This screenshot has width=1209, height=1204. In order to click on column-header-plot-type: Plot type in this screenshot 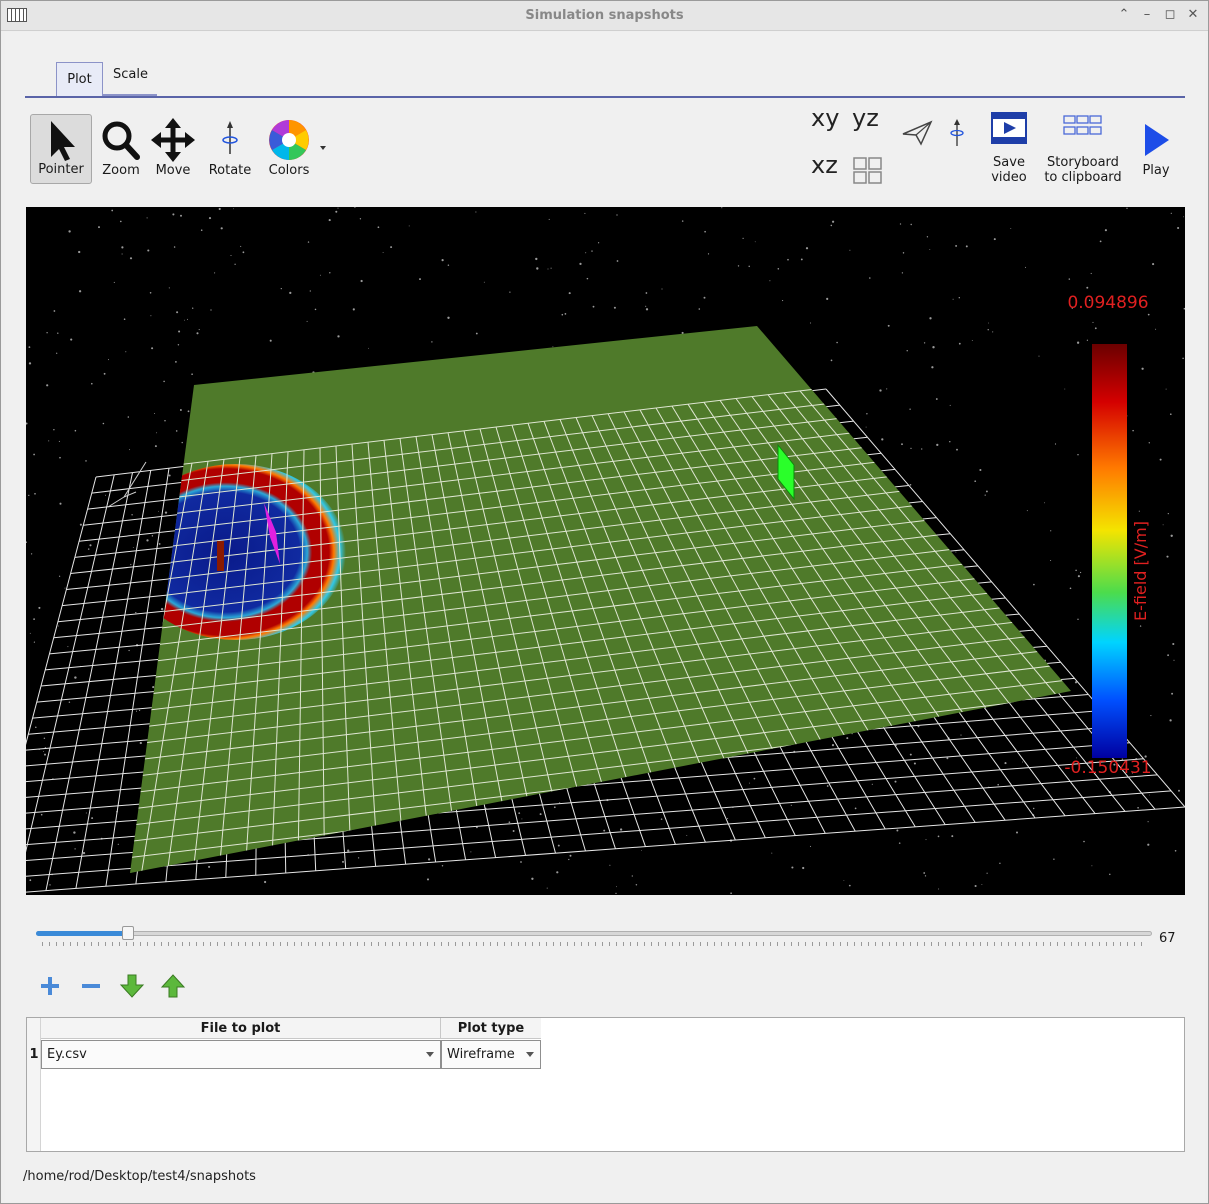, I will do `click(491, 1028)`.